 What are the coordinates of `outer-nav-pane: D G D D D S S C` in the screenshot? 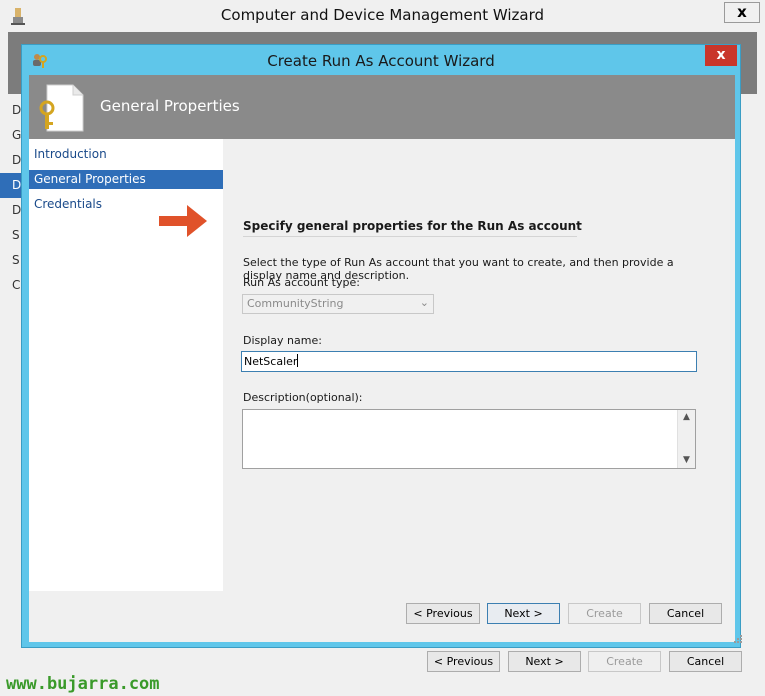 It's located at (11, 198).